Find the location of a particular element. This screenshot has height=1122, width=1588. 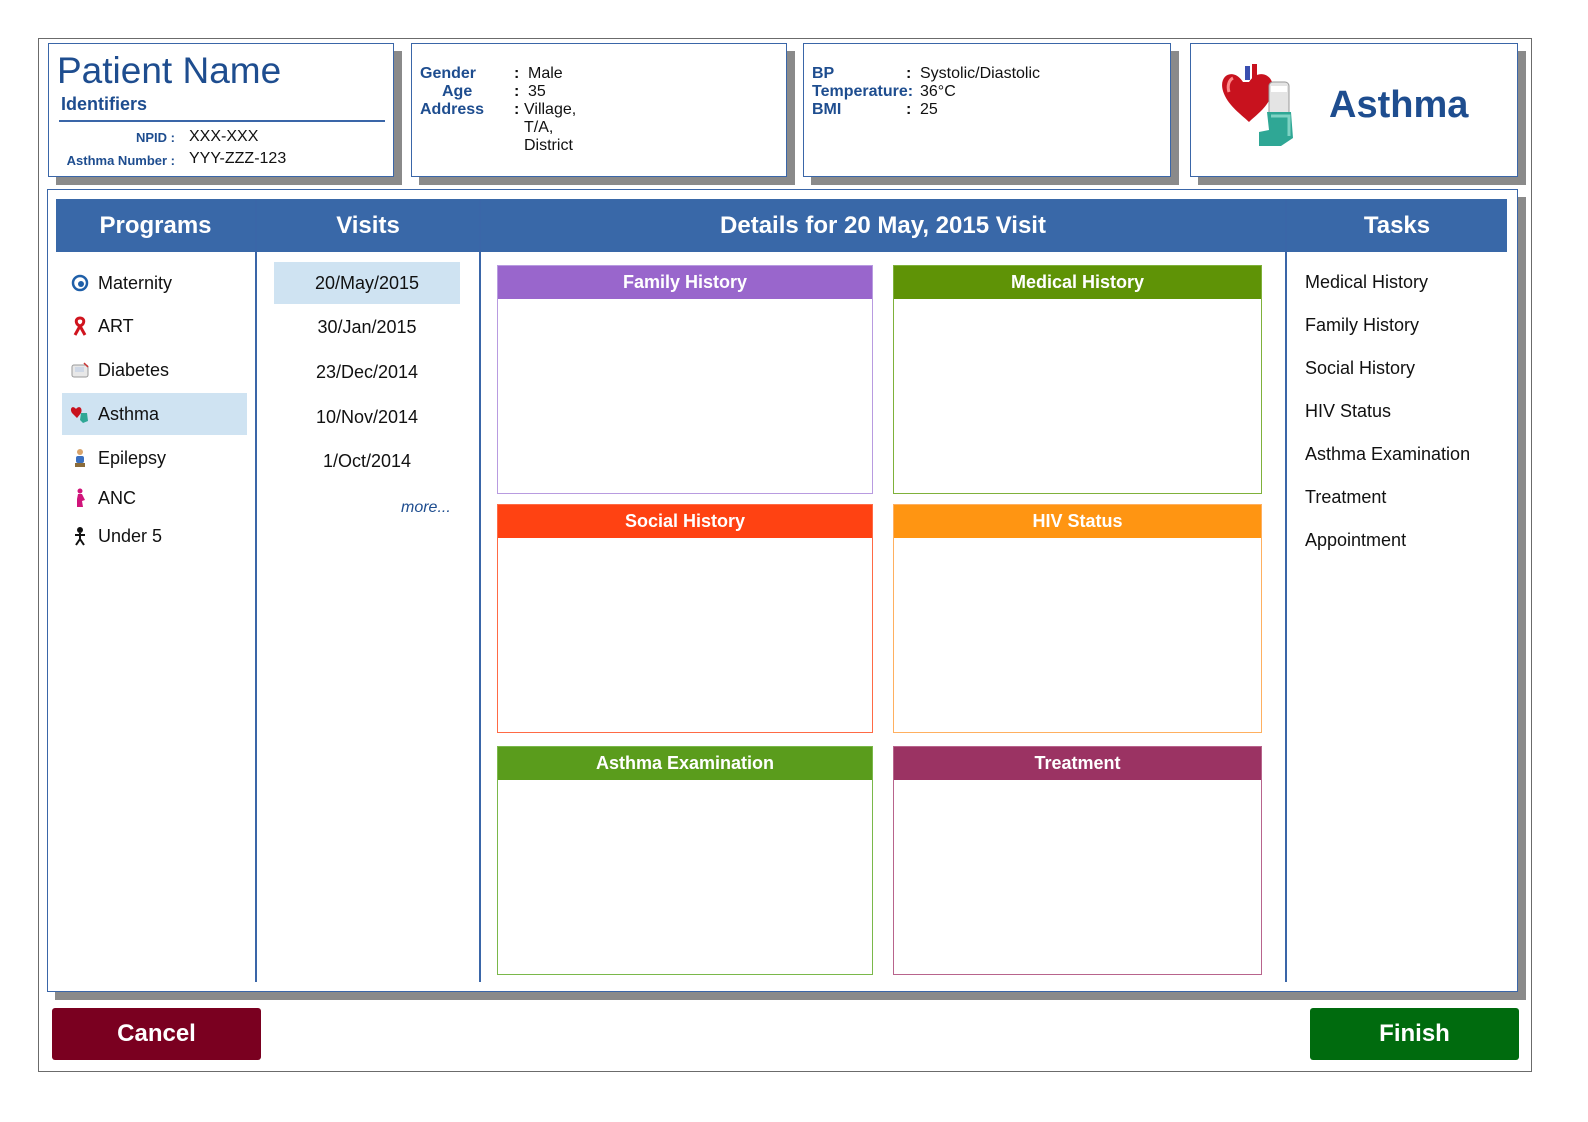

task-appointment: Appointment is located at coordinates (1355, 540).